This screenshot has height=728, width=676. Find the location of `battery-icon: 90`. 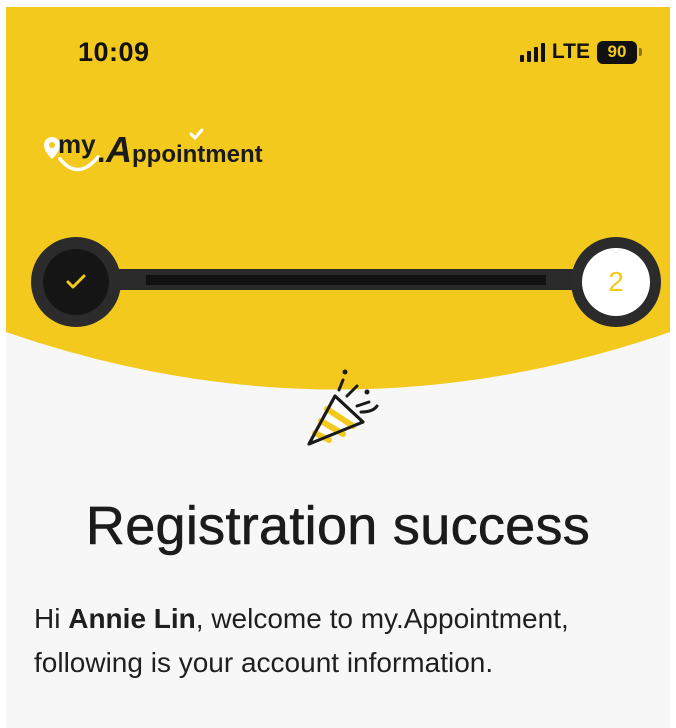

battery-icon: 90 is located at coordinates (617, 52).